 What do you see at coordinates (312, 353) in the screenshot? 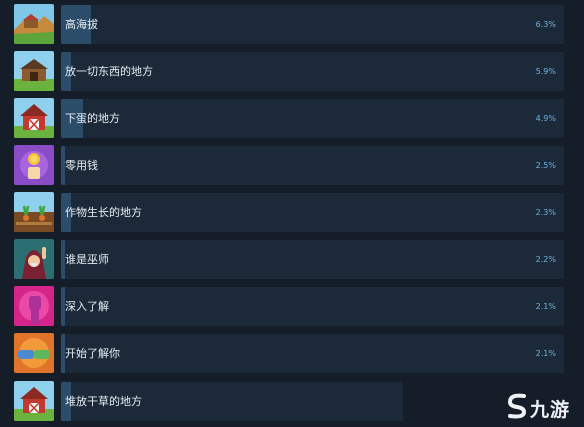
I see `progress-bar: 开始了解你 2.1%` at bounding box center [312, 353].